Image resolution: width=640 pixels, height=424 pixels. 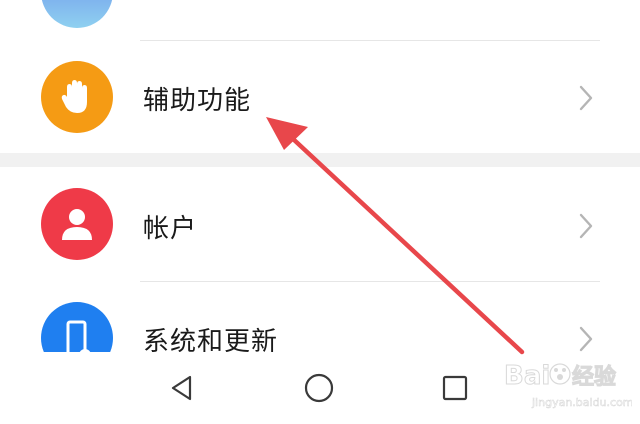 I want to click on watermark-jingyan: 经验, so click(x=594, y=377).